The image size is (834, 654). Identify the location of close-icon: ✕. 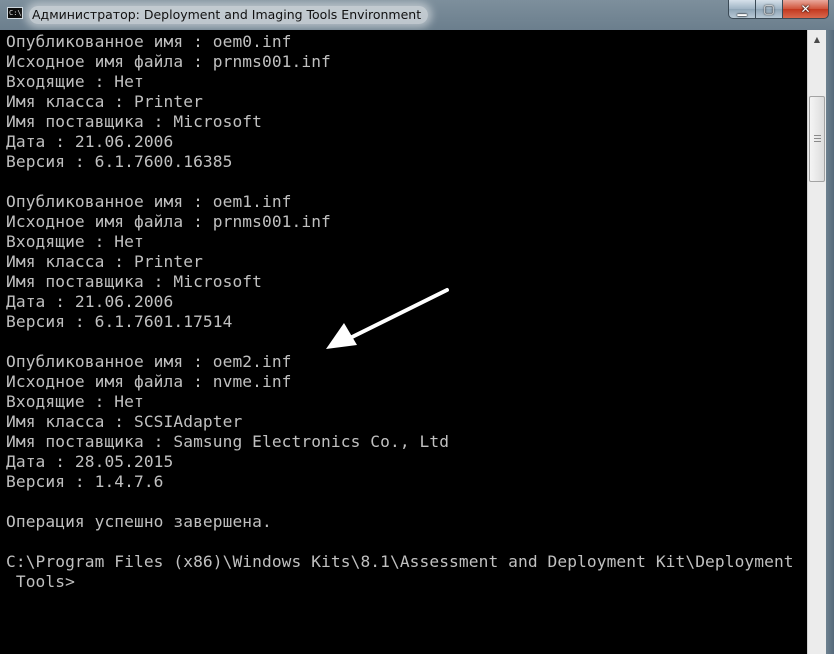
(805, 9).